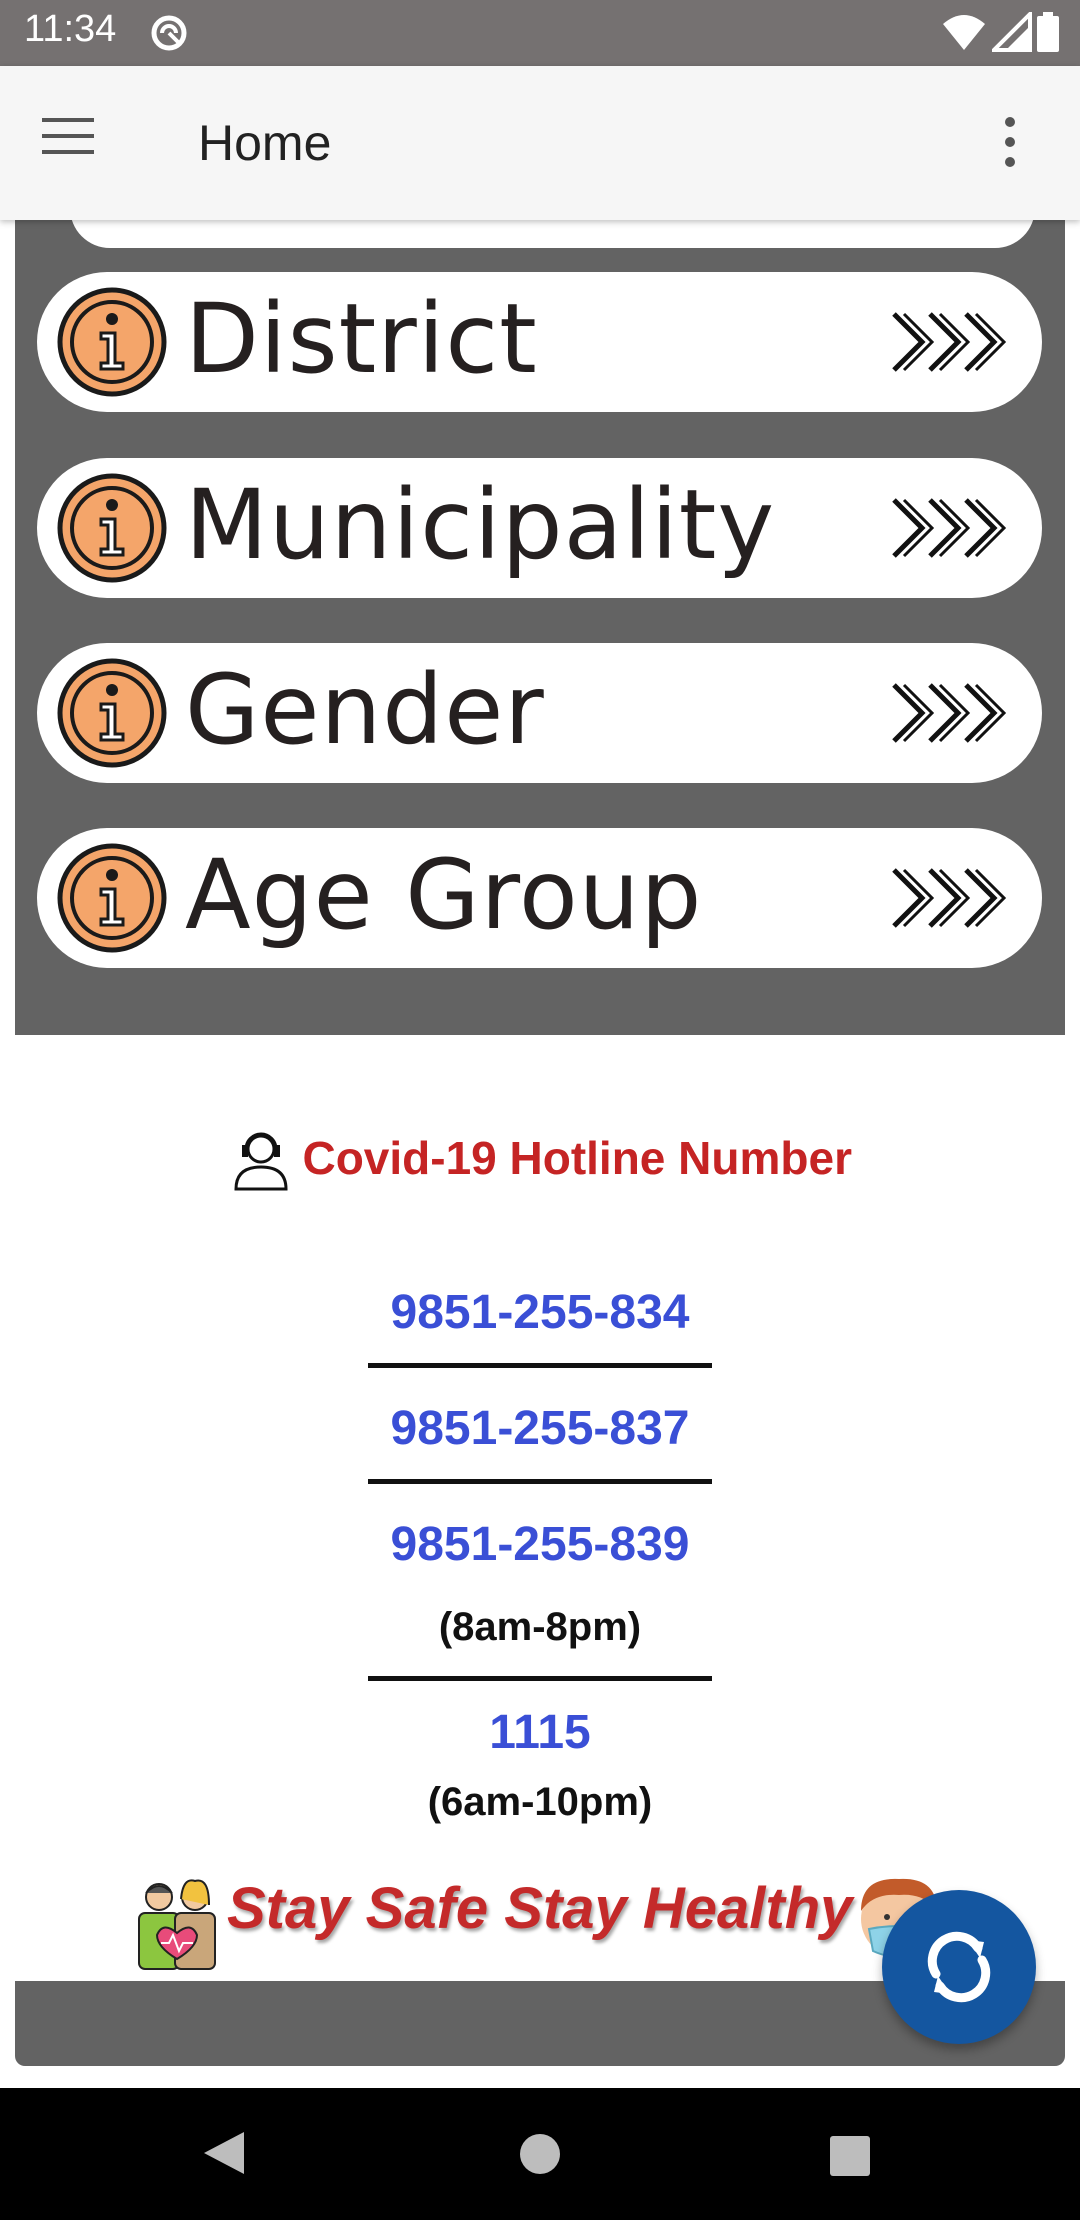 The width and height of the screenshot is (1080, 2220). I want to click on hotline-title: Covid-19 Hotline Number, so click(577, 1158).